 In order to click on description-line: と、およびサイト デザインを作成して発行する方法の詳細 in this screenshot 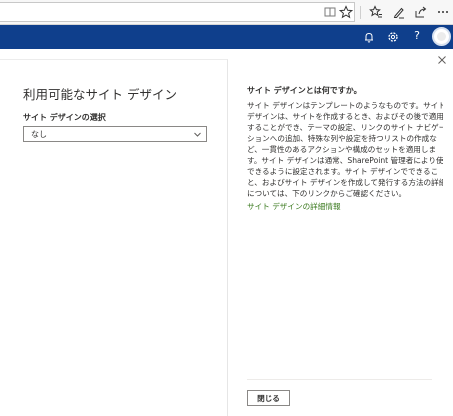, I will do `click(345, 182)`.